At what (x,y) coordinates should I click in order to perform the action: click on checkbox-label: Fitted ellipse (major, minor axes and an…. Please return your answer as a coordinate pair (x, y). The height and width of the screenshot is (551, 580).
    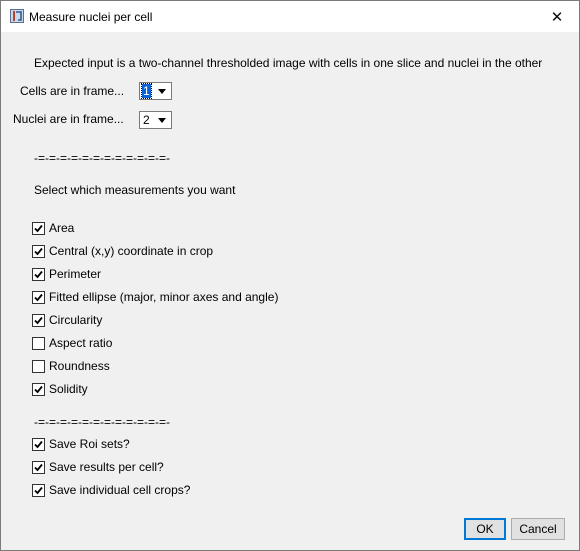
    Looking at the image, I should click on (164, 297).